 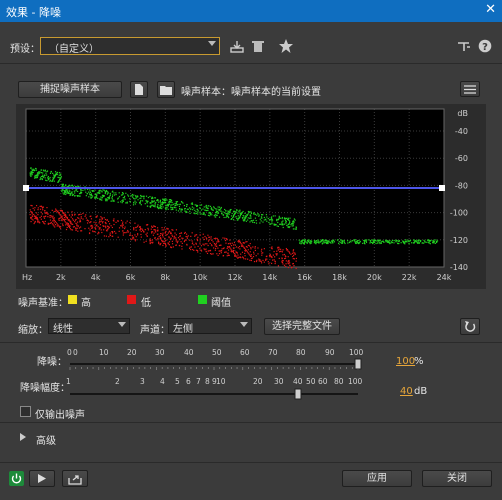 What do you see at coordinates (311, 381) in the screenshot?
I see `tick-label: 50` at bounding box center [311, 381].